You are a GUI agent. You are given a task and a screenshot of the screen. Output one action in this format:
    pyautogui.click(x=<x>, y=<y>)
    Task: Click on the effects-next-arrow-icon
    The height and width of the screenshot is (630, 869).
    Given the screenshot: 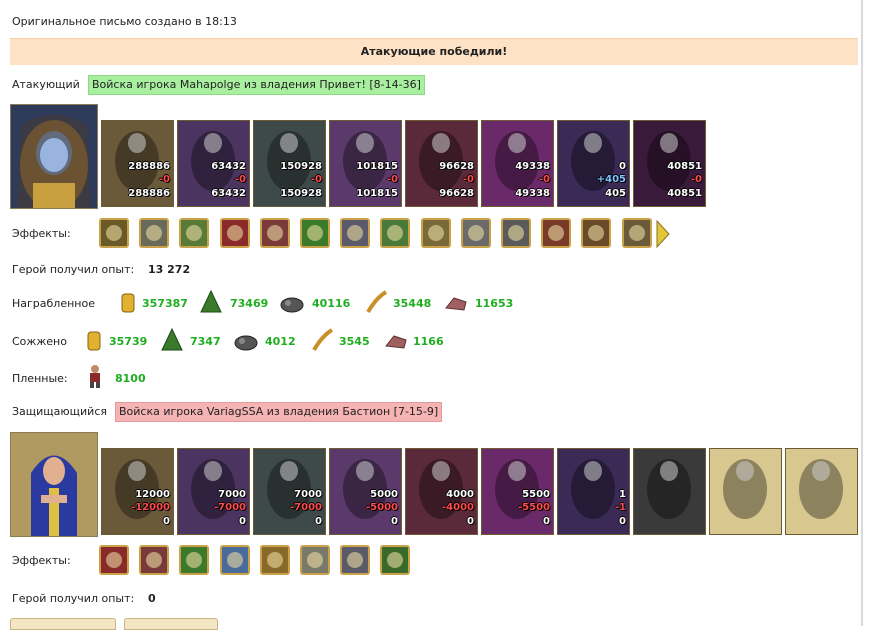 What is the action you would take?
    pyautogui.click(x=663, y=235)
    